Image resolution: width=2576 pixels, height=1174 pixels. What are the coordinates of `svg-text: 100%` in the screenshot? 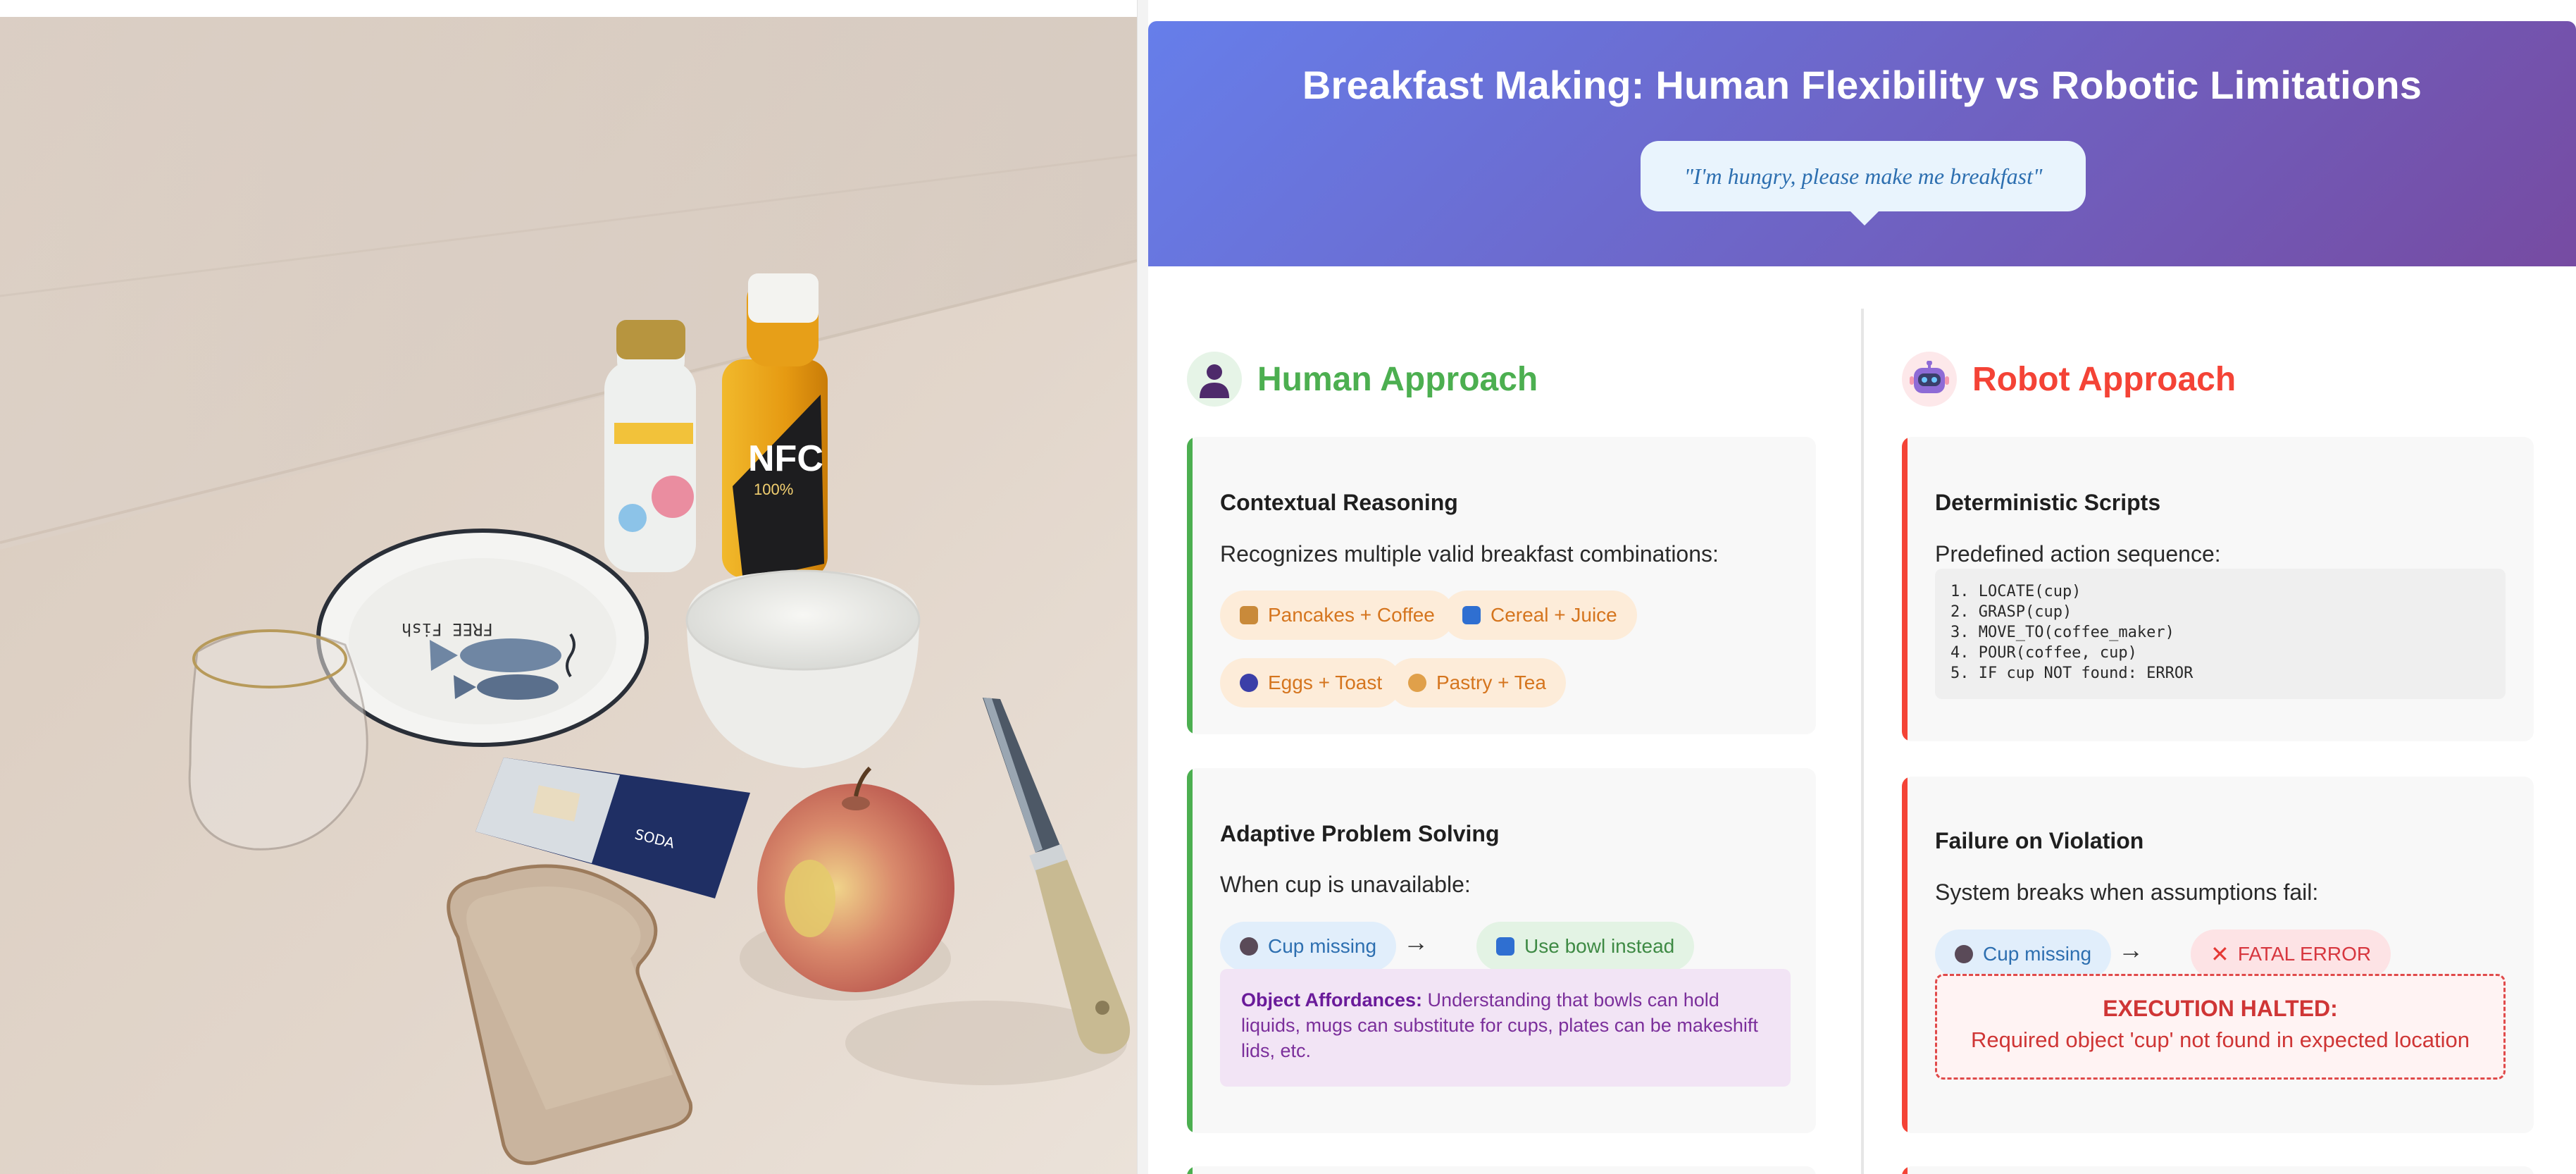 It's located at (773, 489).